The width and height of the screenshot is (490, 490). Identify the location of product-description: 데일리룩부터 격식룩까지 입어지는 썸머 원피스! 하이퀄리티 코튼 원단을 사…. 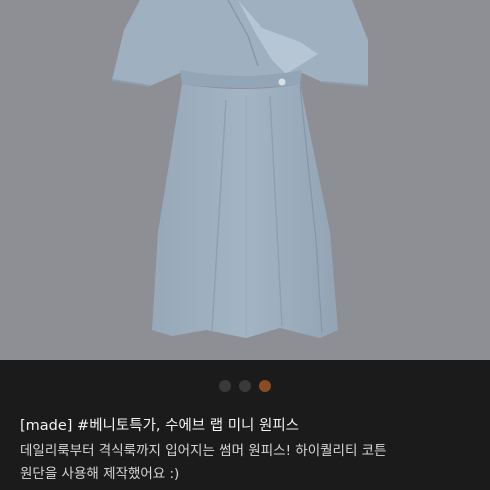
(250, 463).